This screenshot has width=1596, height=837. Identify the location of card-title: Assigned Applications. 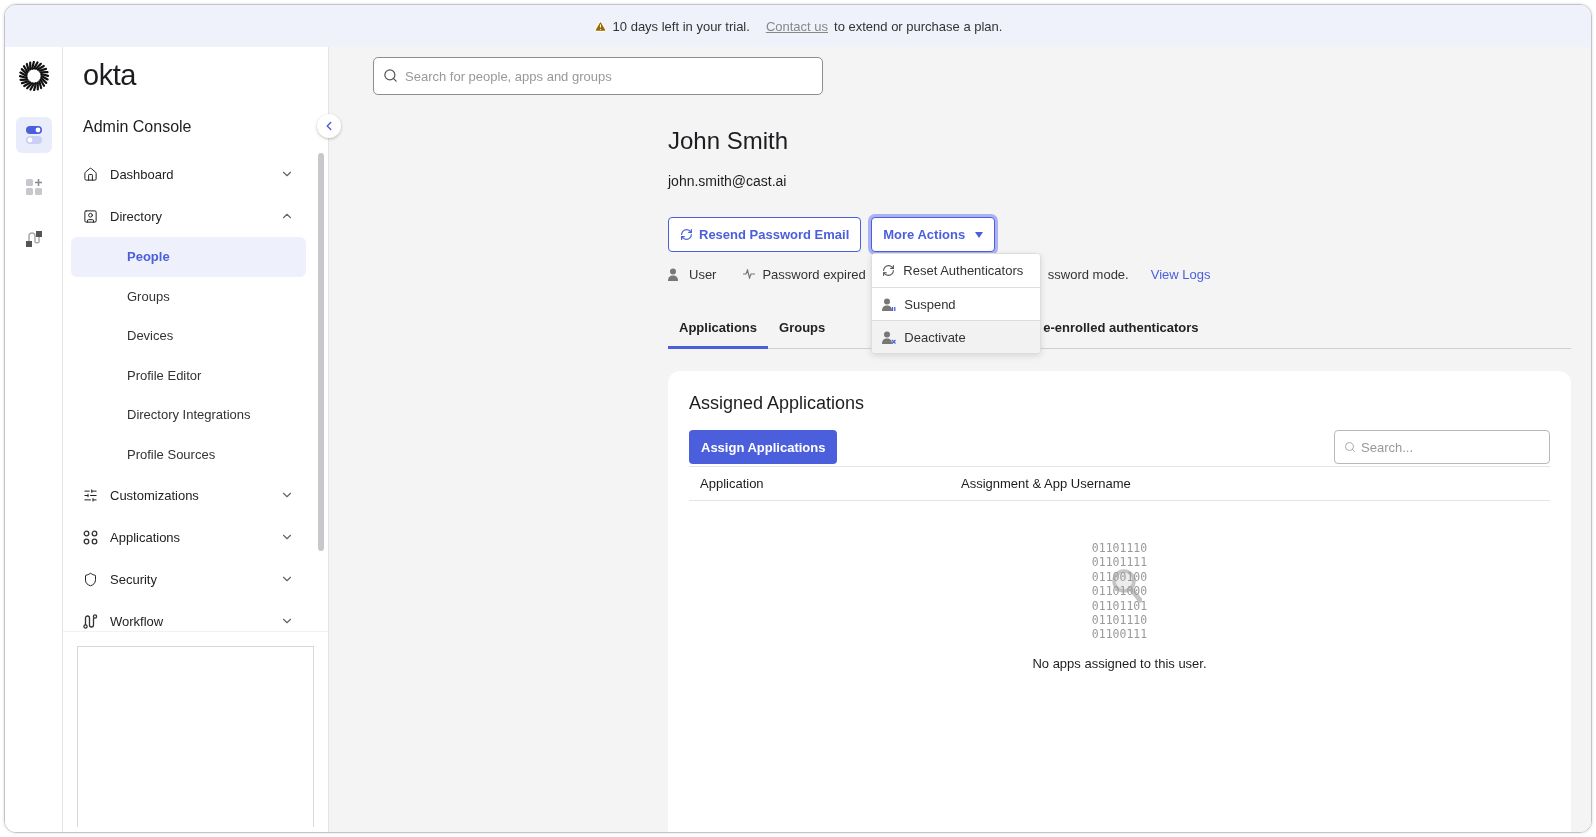
(777, 403).